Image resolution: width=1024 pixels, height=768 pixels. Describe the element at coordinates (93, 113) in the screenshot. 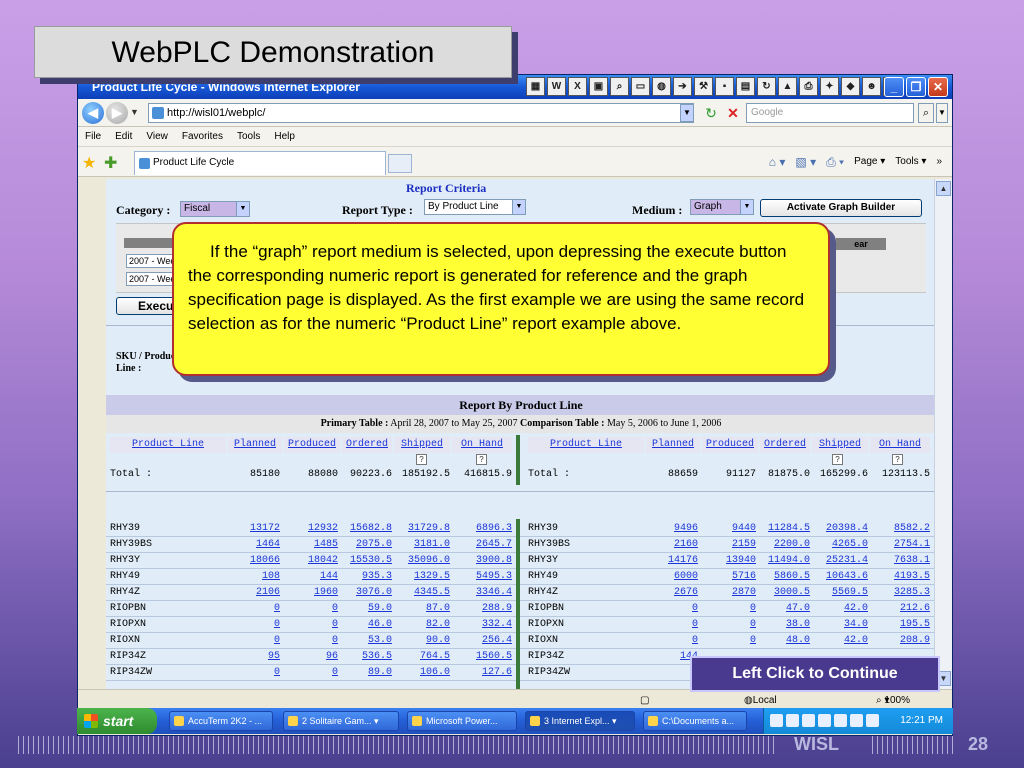

I see `back-icon: ◀` at that location.